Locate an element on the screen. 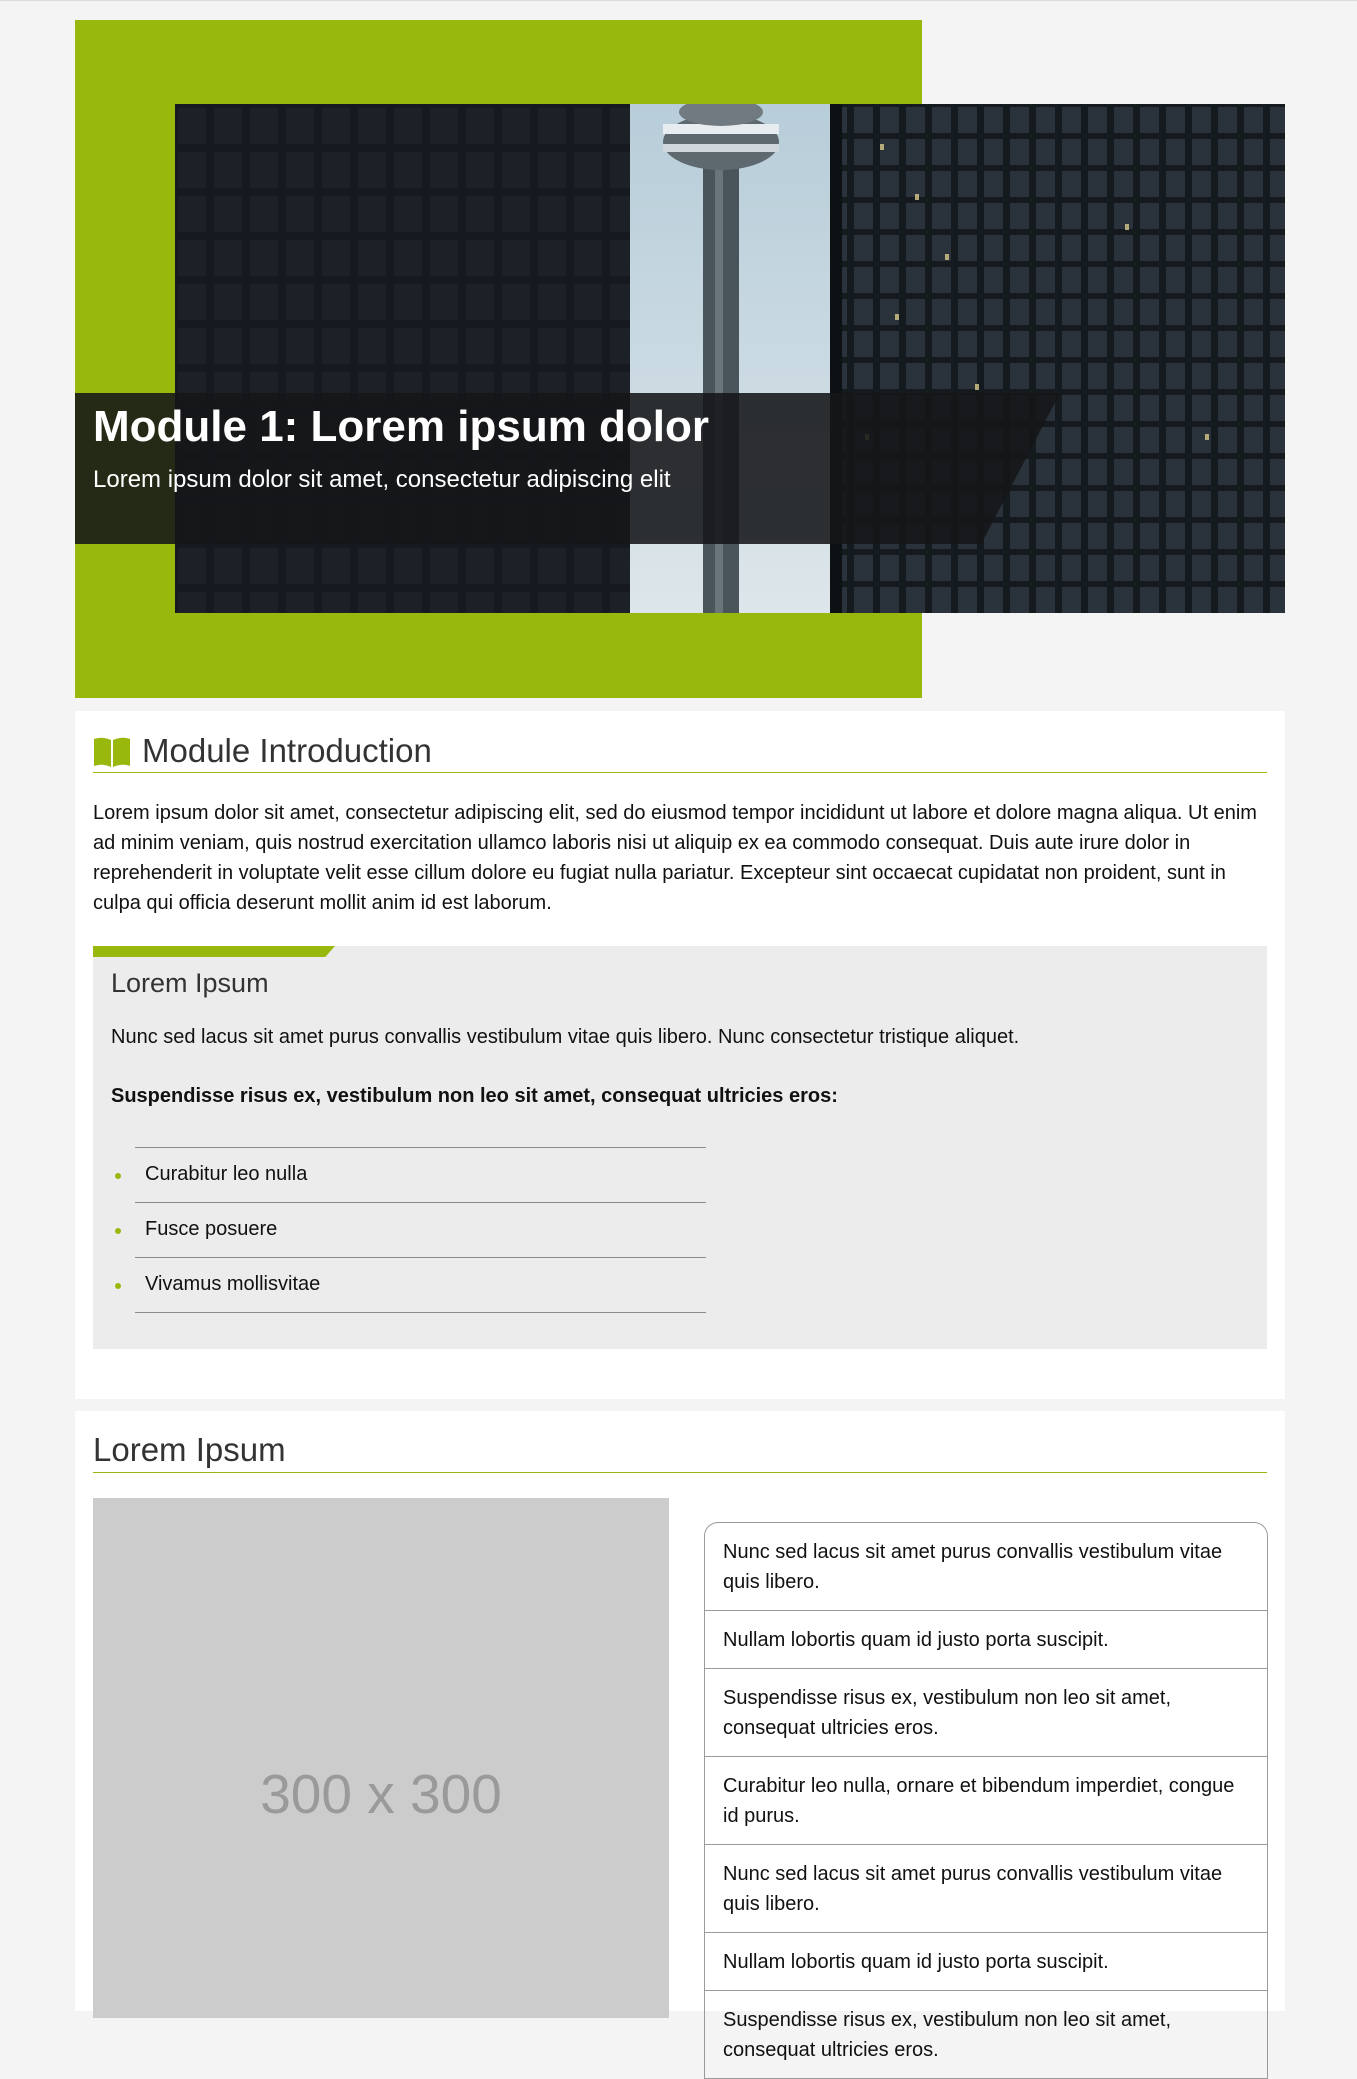  page-title: Module 1: Lorem ipsum dolor is located at coordinates (401, 426).